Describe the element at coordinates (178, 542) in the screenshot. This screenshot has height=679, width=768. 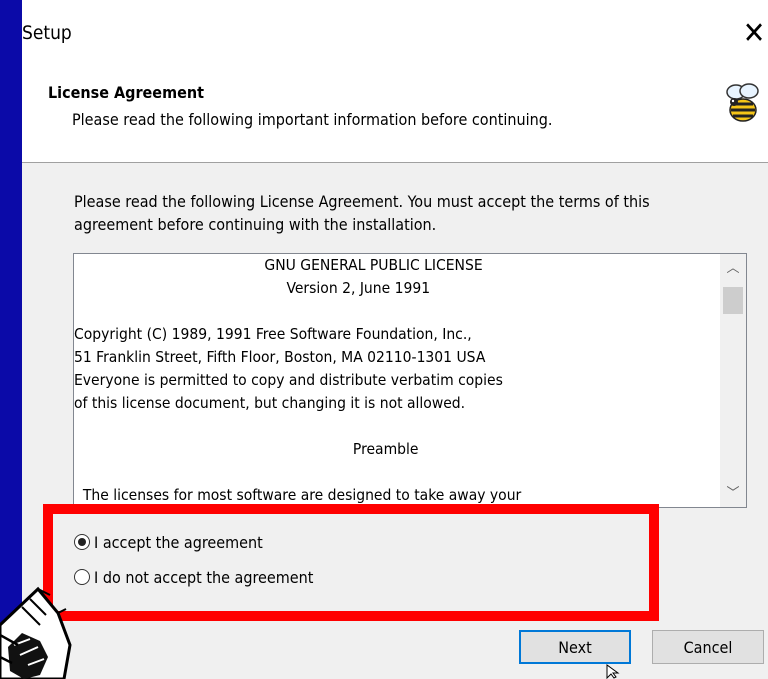
I see `accept-label: I accept the agreement` at that location.